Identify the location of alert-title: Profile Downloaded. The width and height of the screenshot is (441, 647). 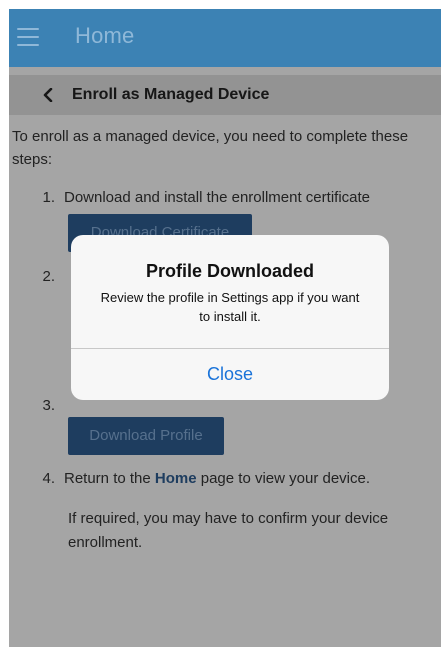
(229, 271).